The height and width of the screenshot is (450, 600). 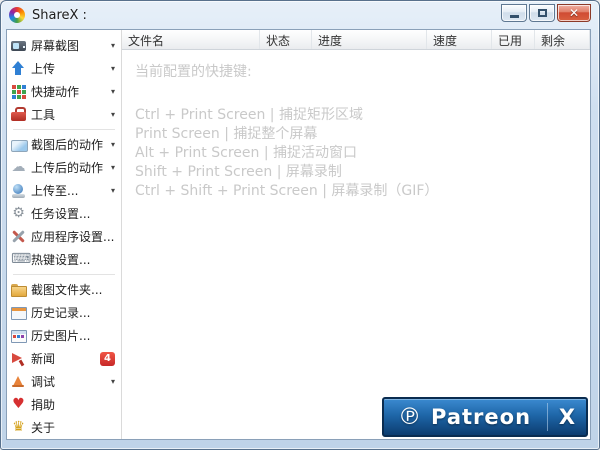 I want to click on column-header: 进度, so click(x=369, y=39).